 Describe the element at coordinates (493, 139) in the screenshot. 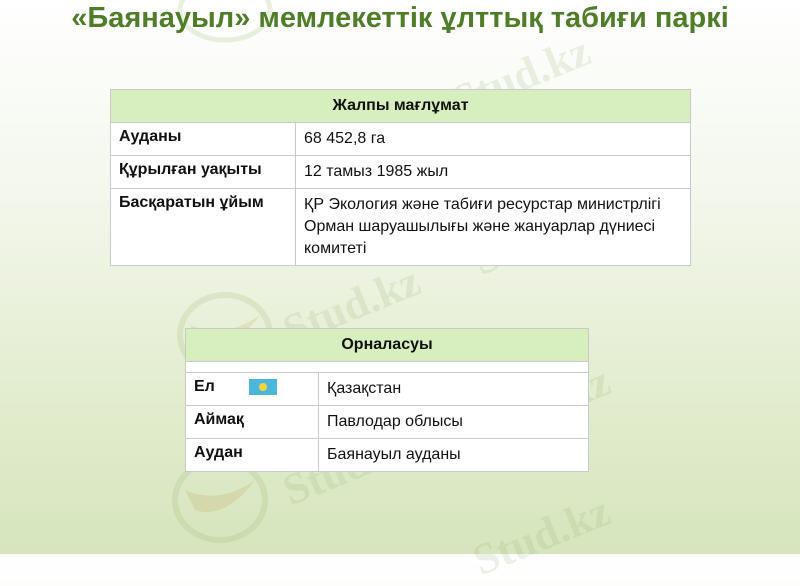

I see `row-value: 68 452,8 га` at that location.